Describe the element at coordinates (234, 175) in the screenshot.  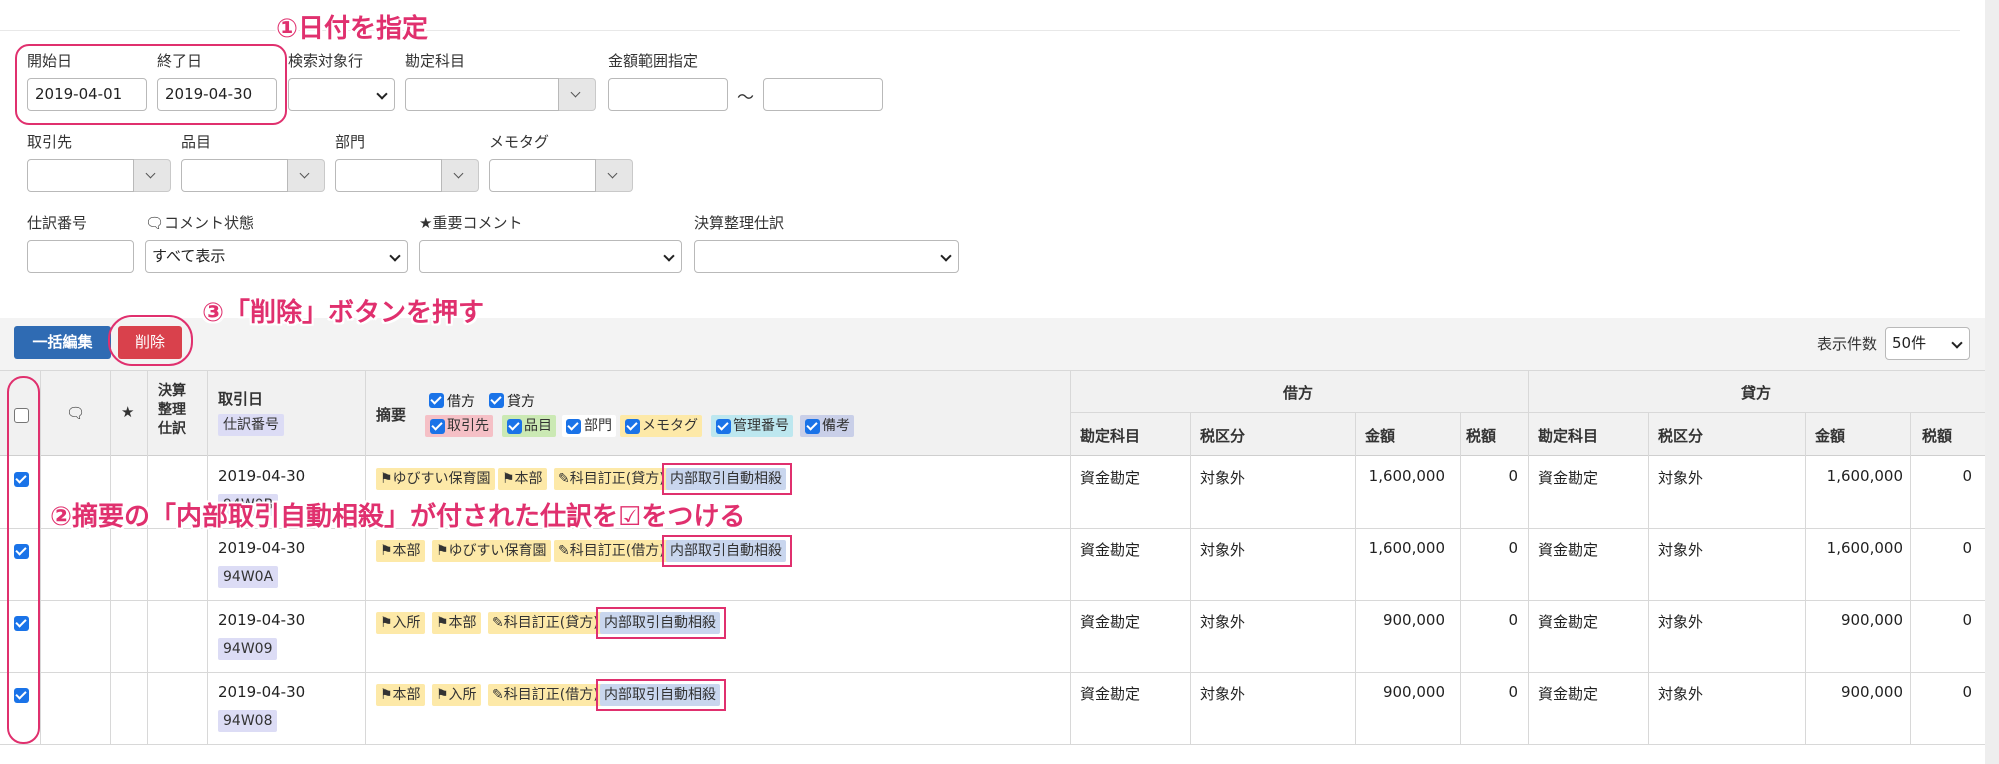
I see `item-input` at that location.